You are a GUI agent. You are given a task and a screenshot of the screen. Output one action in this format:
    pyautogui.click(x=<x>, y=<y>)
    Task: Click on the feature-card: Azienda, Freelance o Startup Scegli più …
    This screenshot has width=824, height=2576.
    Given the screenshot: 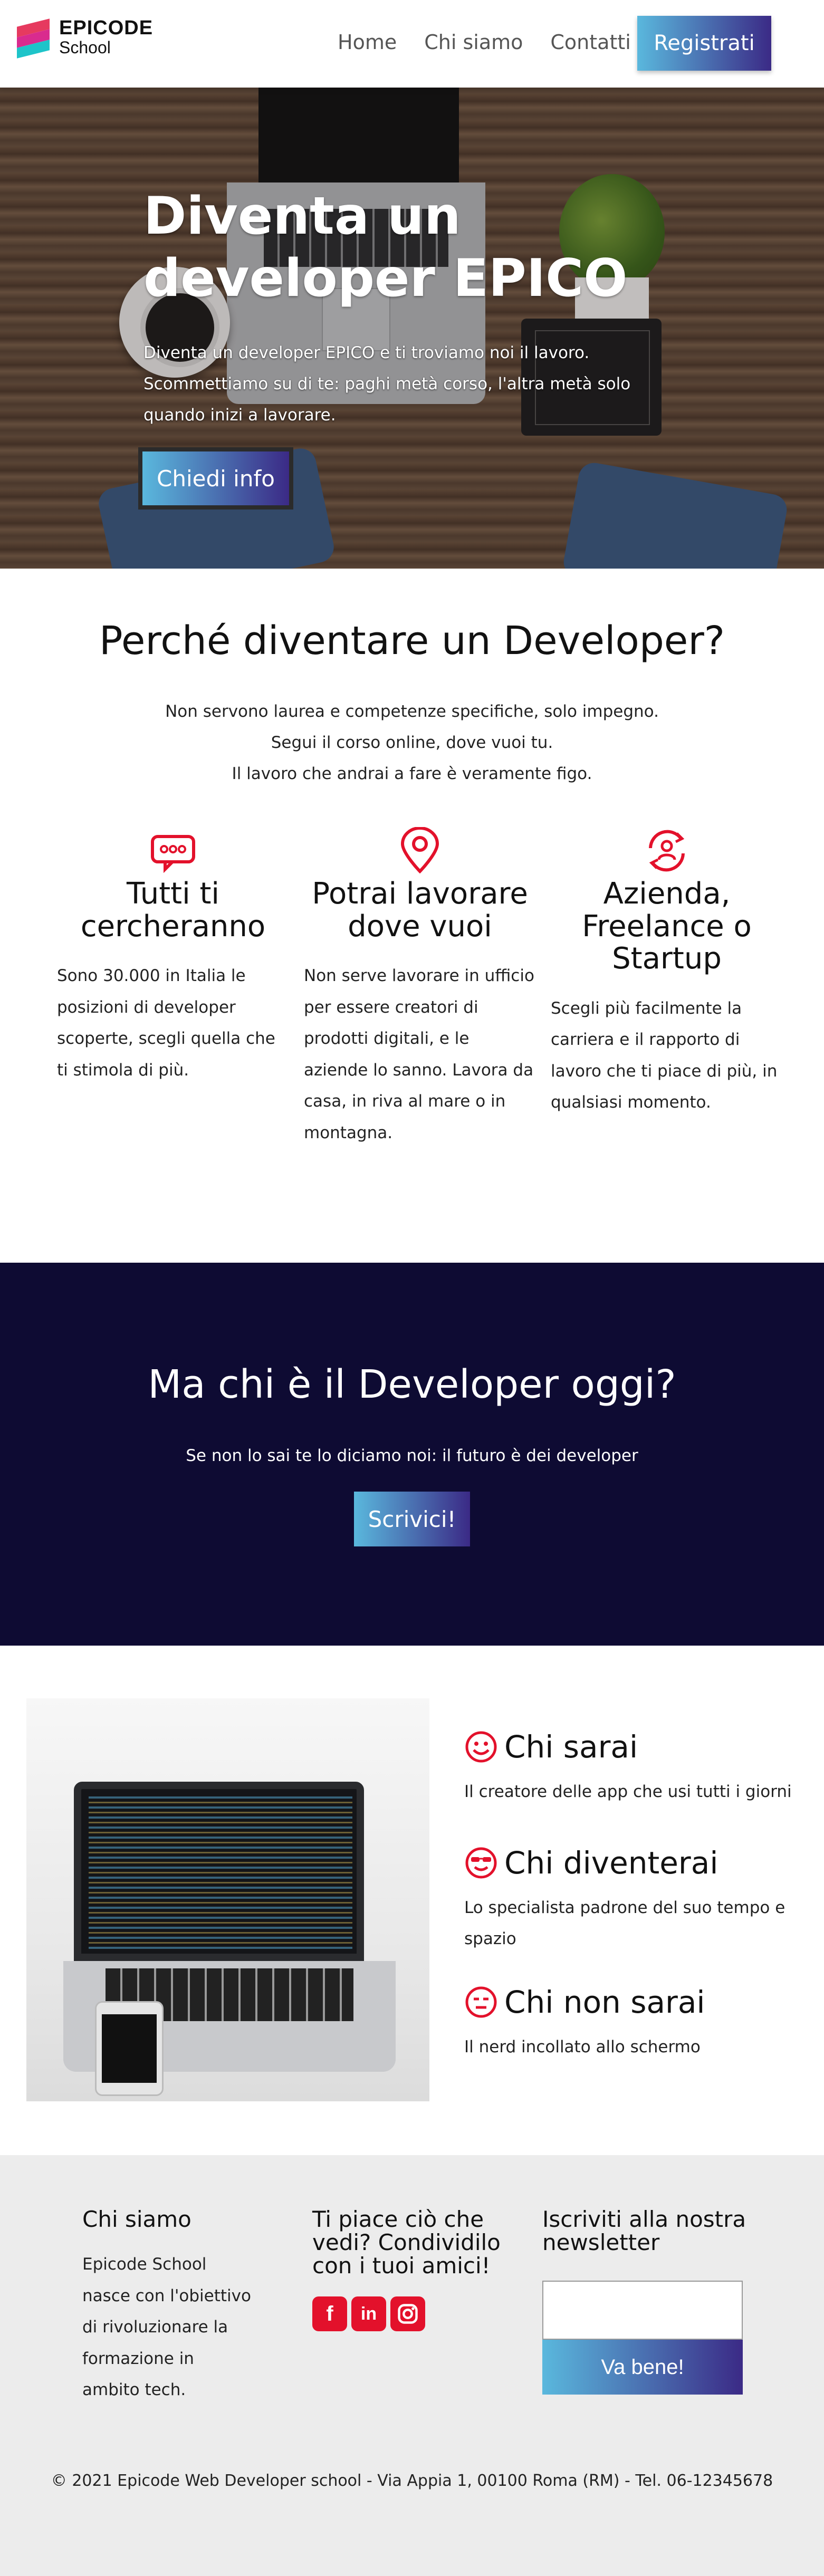 What is the action you would take?
    pyautogui.click(x=667, y=973)
    